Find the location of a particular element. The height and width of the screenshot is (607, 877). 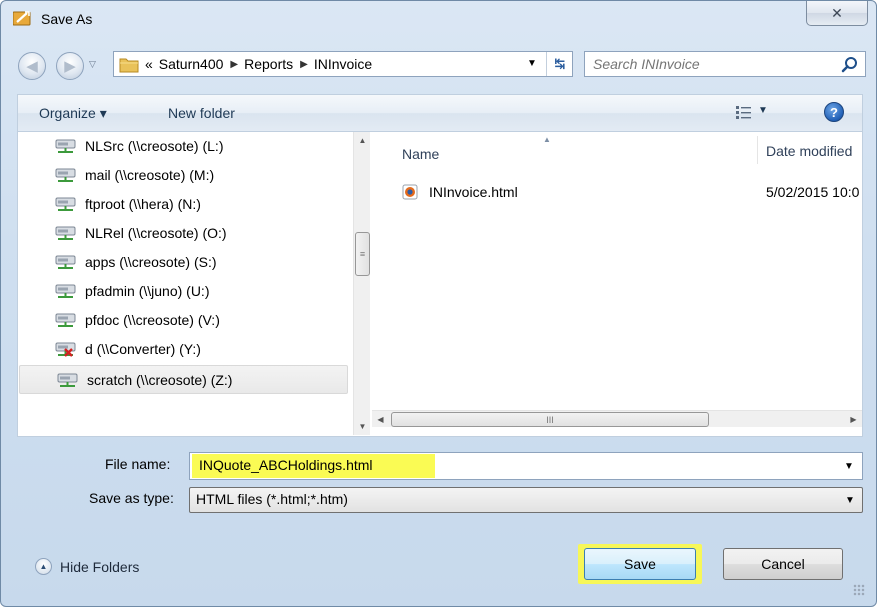

scroll-thumb: ≡ is located at coordinates (362, 254).